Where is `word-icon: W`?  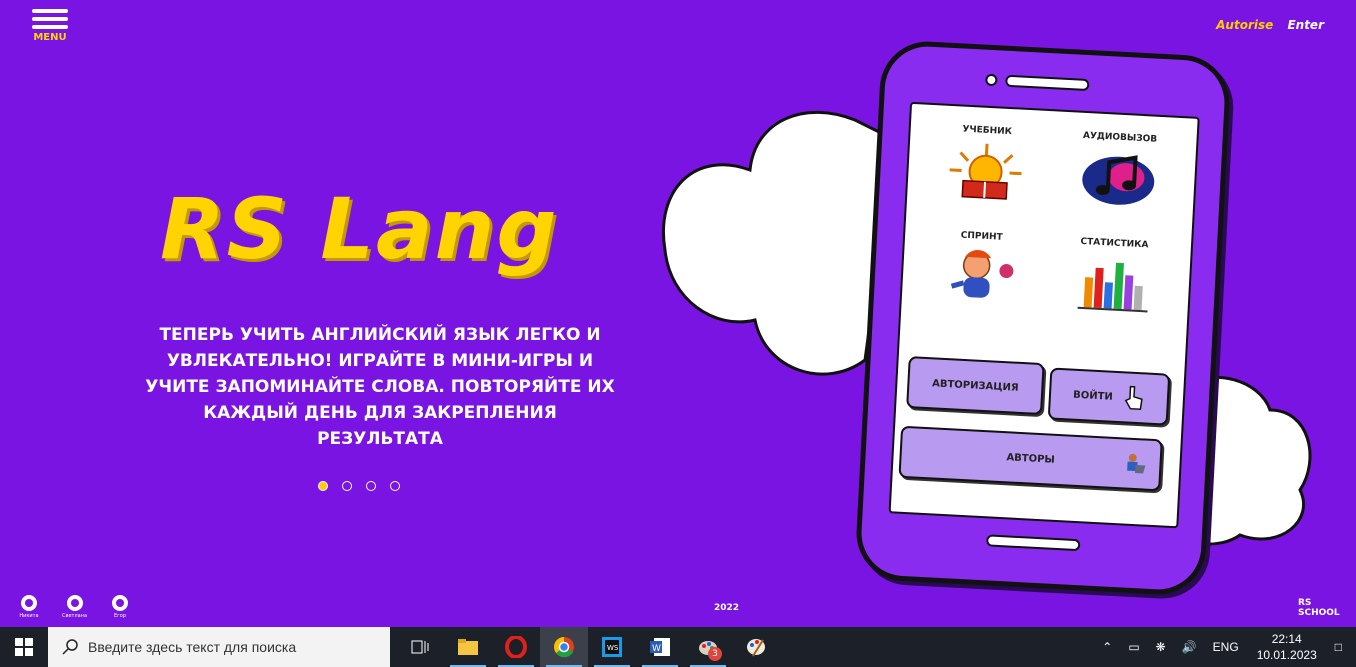
word-icon: W is located at coordinates (660, 647).